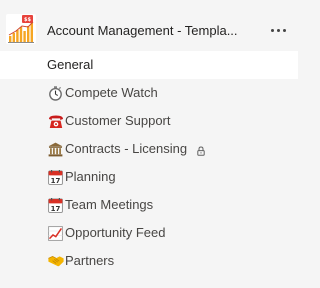 The width and height of the screenshot is (320, 288). Describe the element at coordinates (149, 65) in the screenshot. I see `channel-general: General` at that location.